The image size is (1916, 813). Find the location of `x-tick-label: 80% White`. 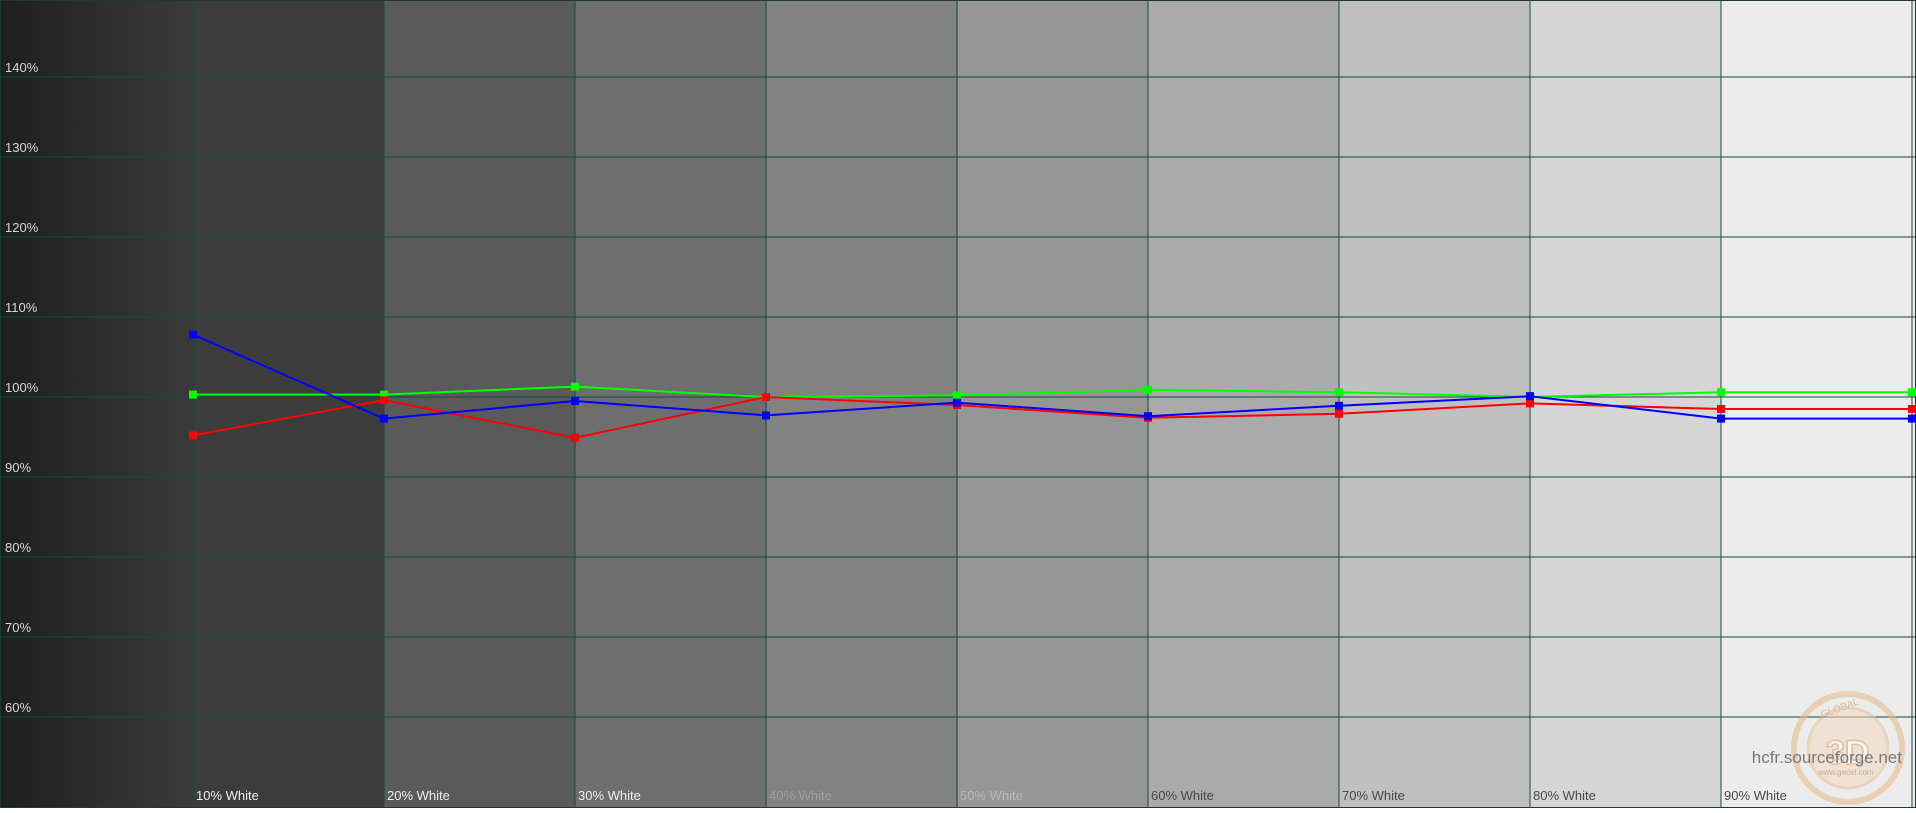

x-tick-label: 80% White is located at coordinates (1564, 795).